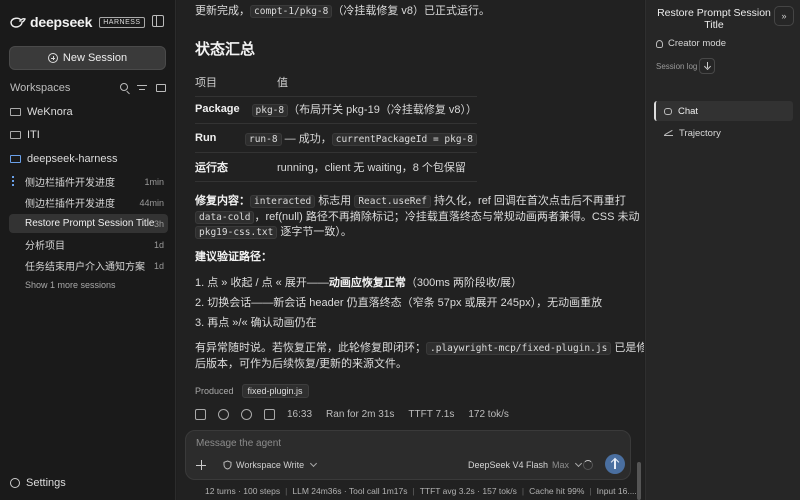 This screenshot has height=500, width=800. Describe the element at coordinates (588, 465) in the screenshot. I see `loading-spinner-icon` at that location.